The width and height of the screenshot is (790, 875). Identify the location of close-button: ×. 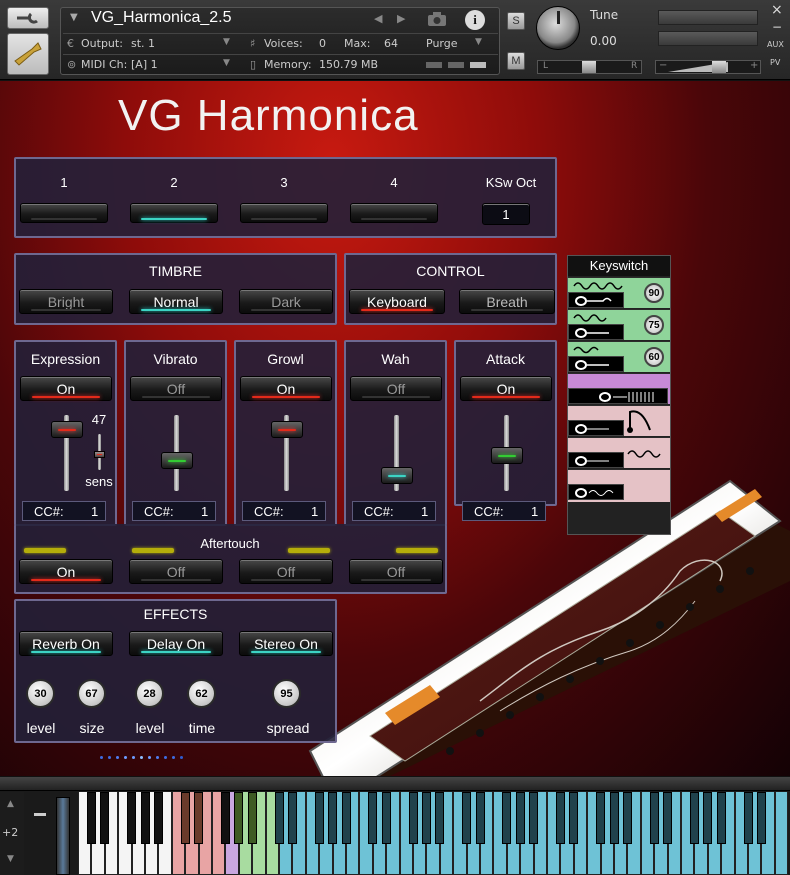
(777, 10).